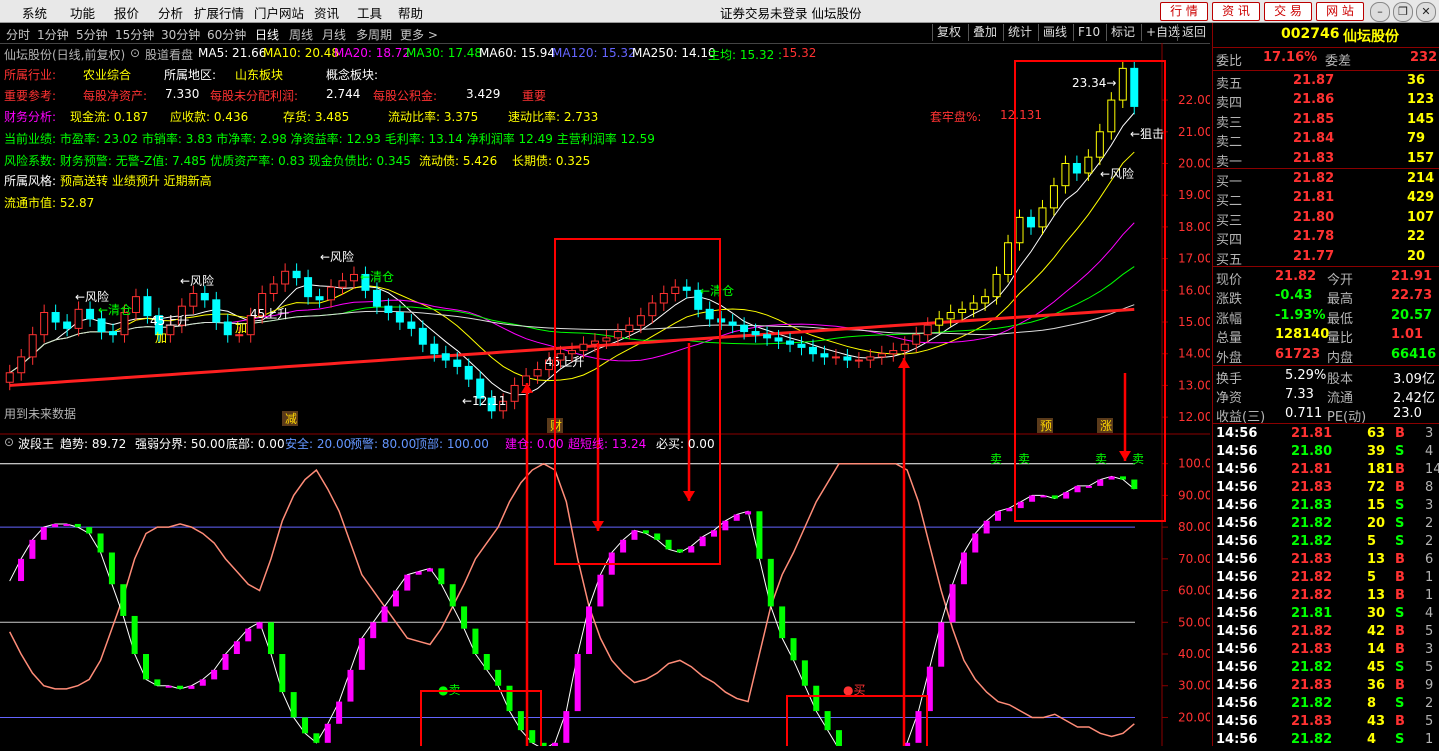 The width and height of the screenshot is (1439, 751). Describe the element at coordinates (1326, 741) in the screenshot. I see `tick-row: 14:56 21.82 4 S 1` at that location.